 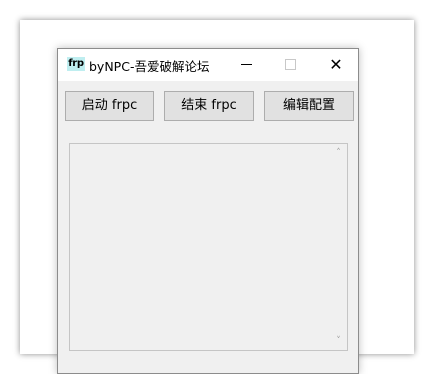 I want to click on title-bar: frp byNPC-吾爱破解论坛 ✕, so click(x=208, y=65).